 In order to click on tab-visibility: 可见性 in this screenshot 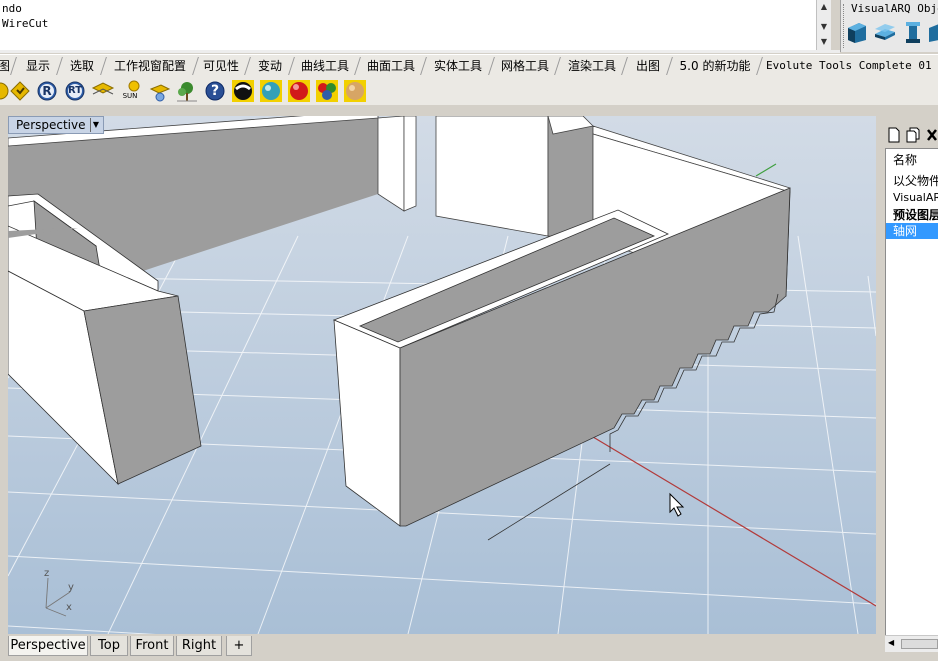, I will do `click(224, 66)`.